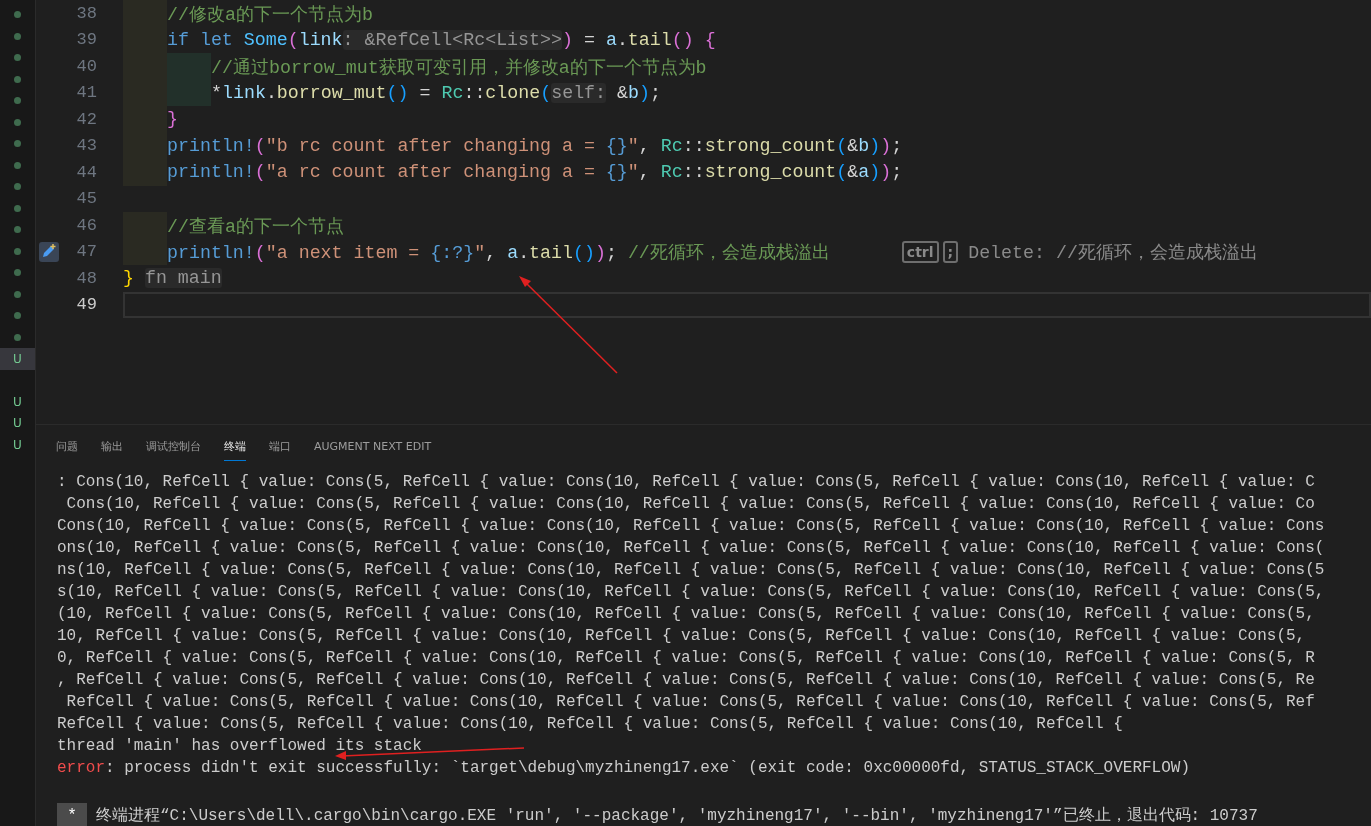 This screenshot has width=1371, height=826. Describe the element at coordinates (235, 447) in the screenshot. I see `panel-tab: 终端` at that location.